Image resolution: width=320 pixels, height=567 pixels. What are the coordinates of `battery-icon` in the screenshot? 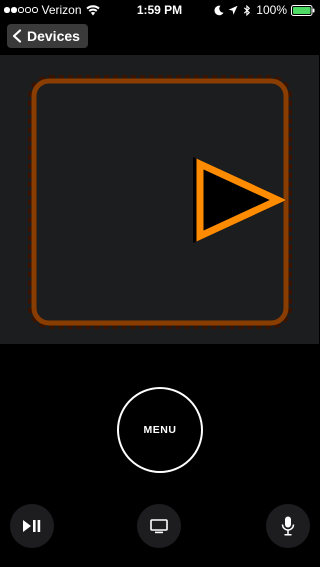 It's located at (303, 10).